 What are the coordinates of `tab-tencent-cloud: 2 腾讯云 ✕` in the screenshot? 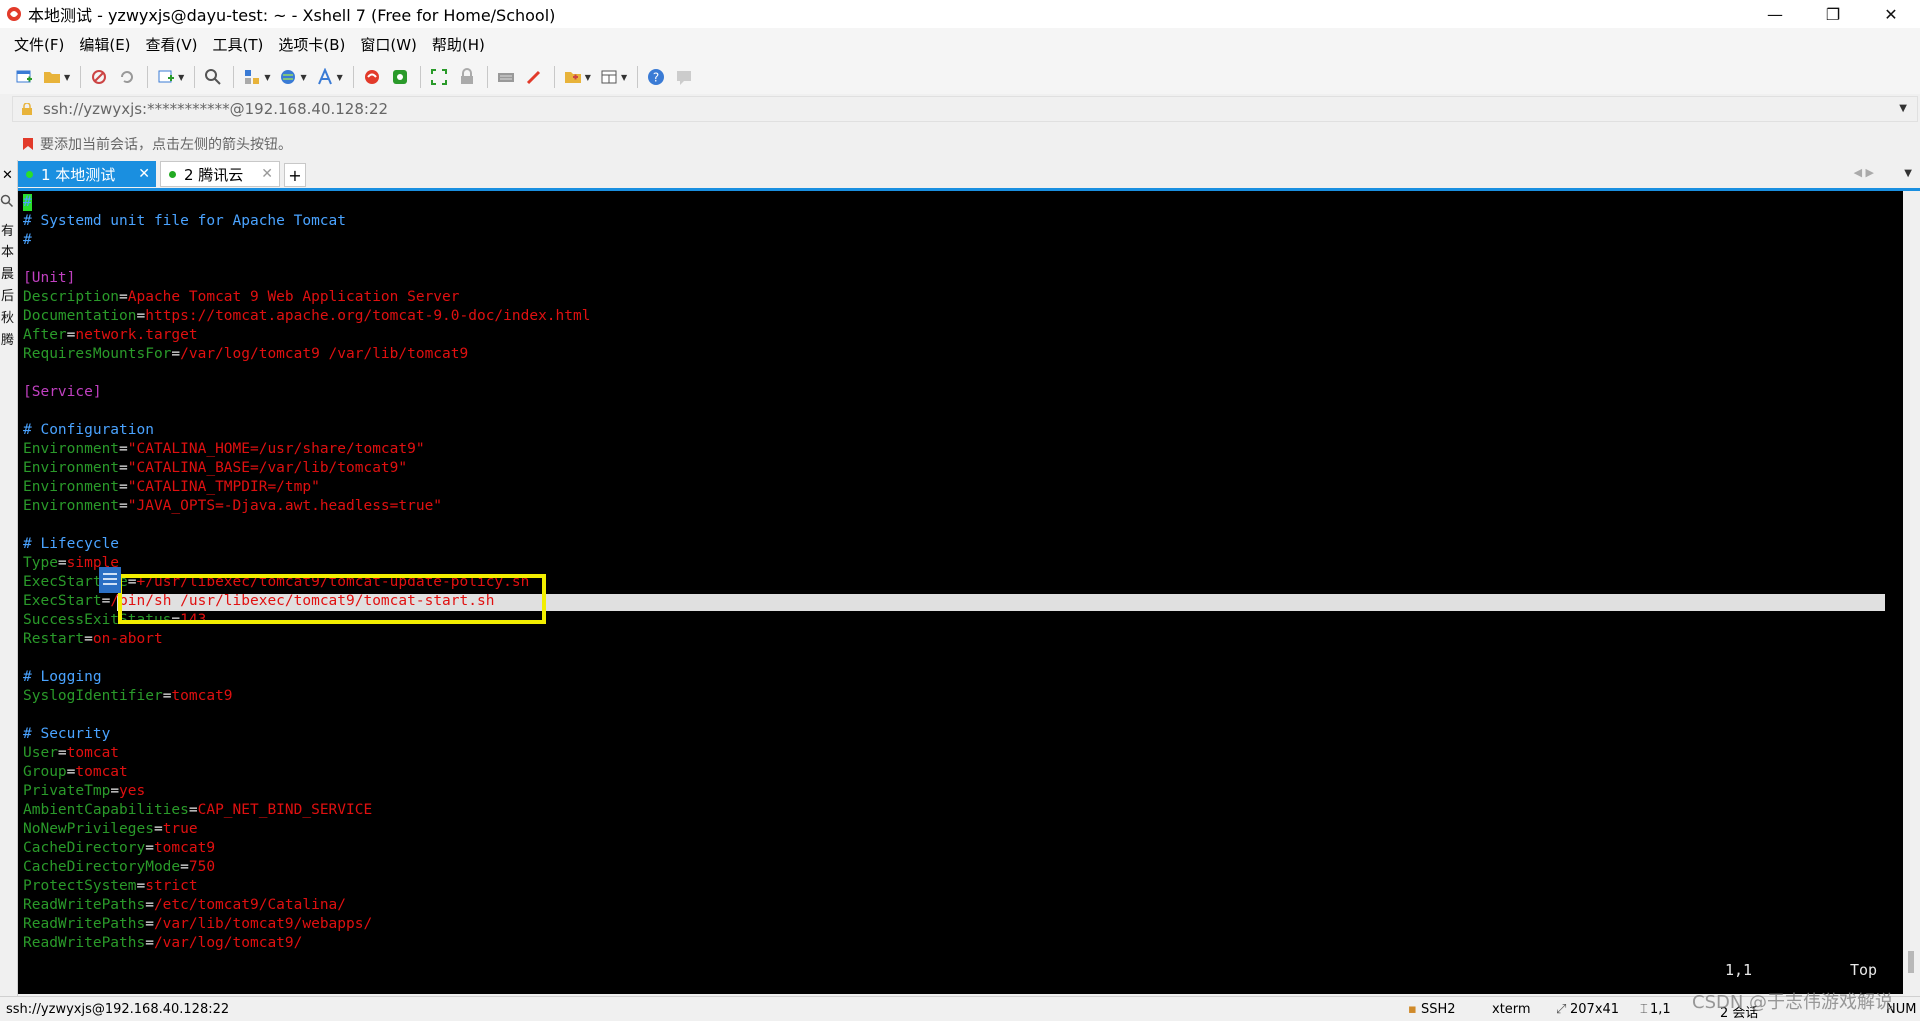 It's located at (220, 174).